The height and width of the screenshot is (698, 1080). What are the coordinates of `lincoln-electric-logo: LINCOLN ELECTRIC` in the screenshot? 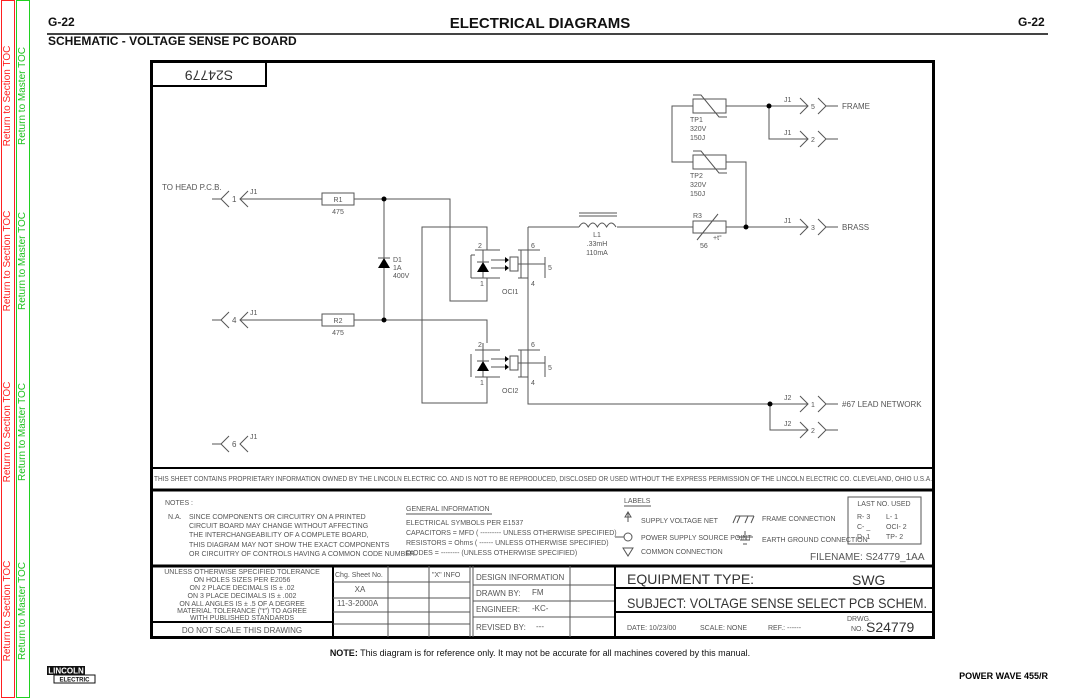 It's located at (71, 675).